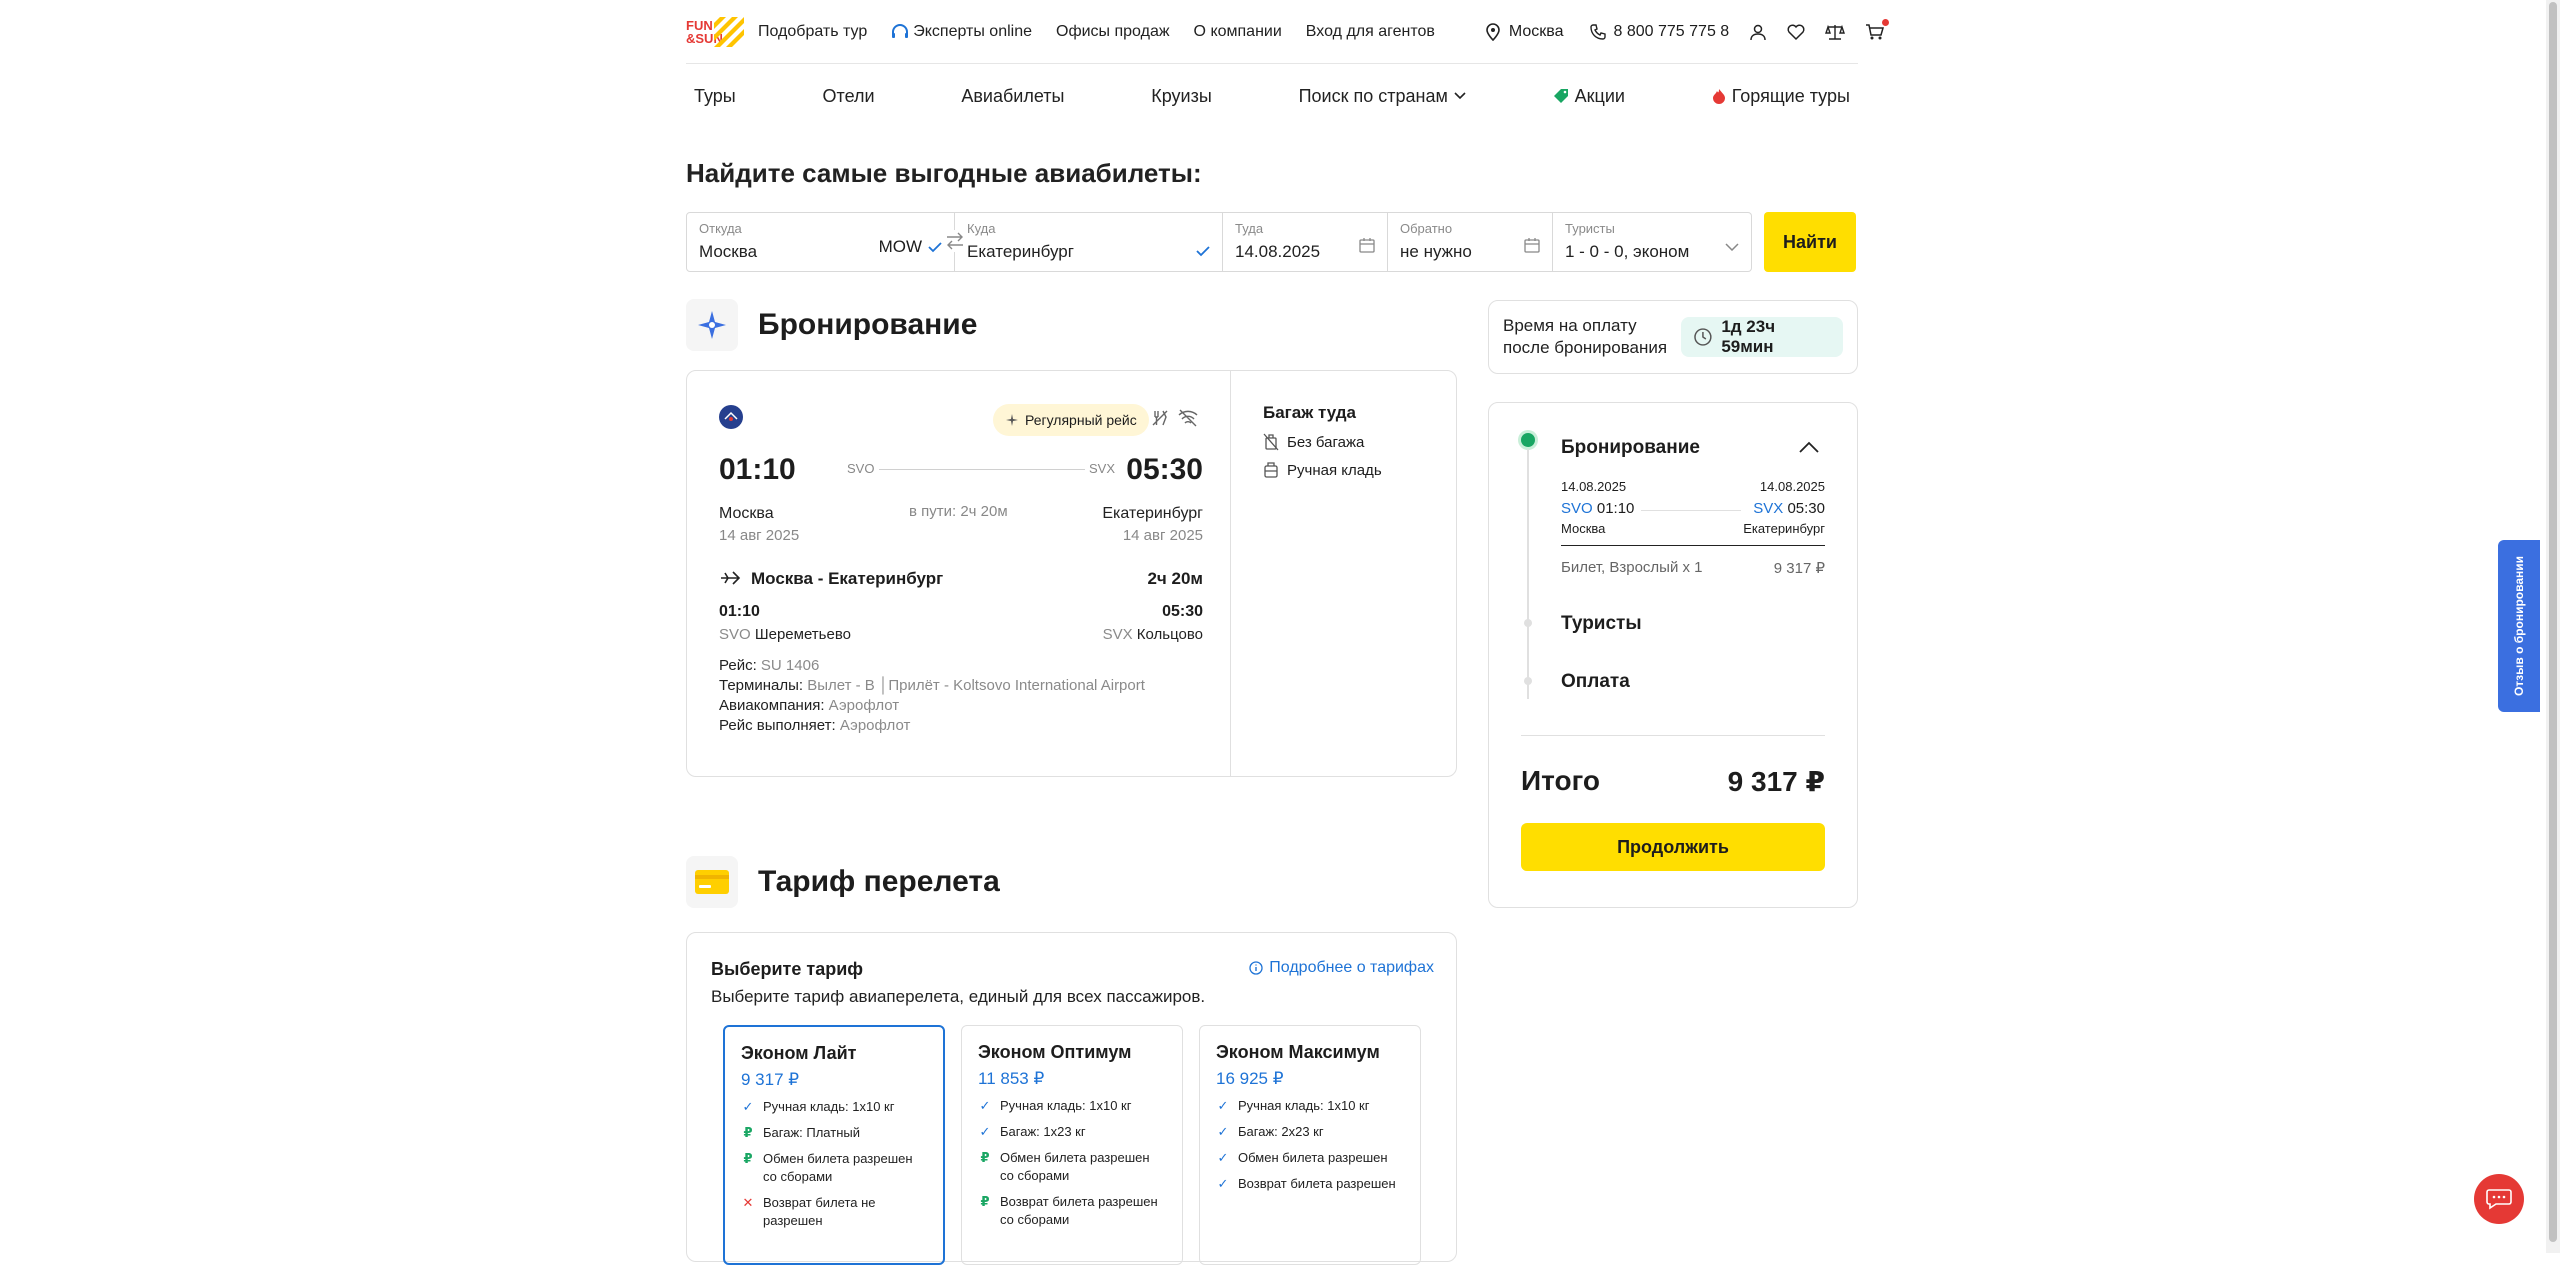 The image size is (2560, 1265). I want to click on to-value: Екатеринбург, so click(1020, 251).